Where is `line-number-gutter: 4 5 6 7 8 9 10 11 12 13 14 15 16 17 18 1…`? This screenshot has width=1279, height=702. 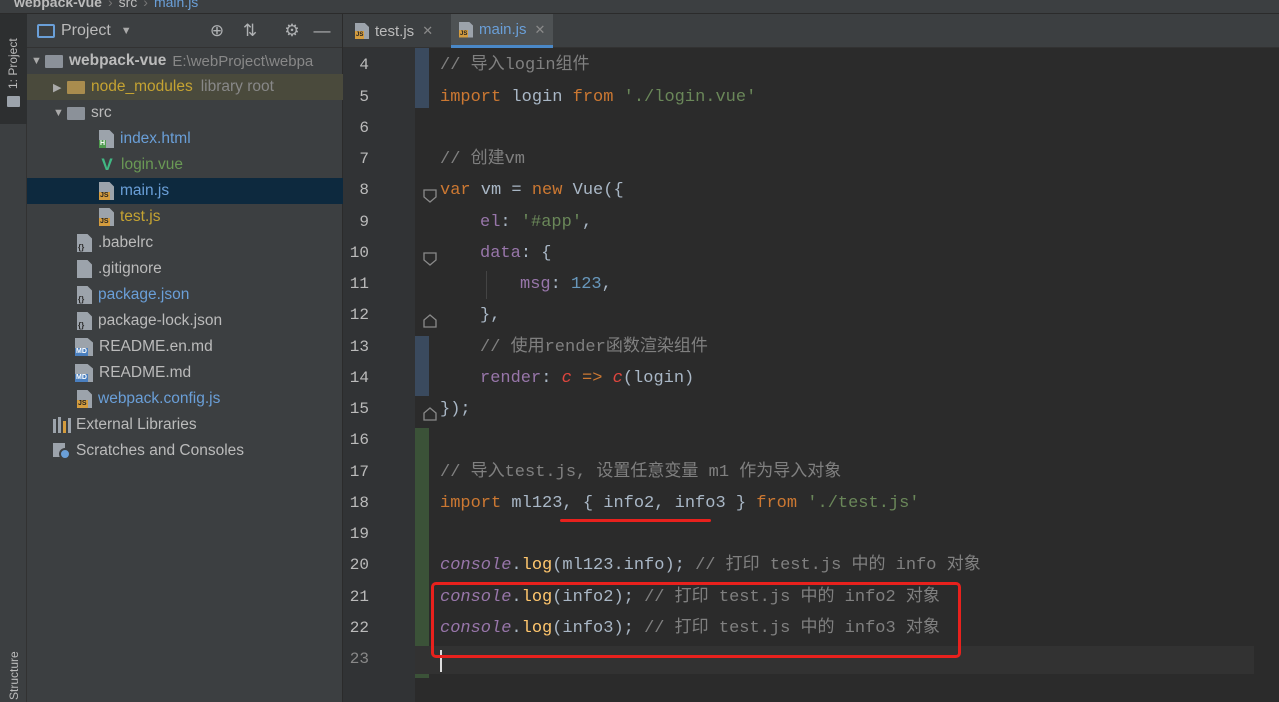
line-number-gutter: 4 5 6 7 8 9 10 11 12 13 14 15 16 17 18 1… is located at coordinates (390, 375).